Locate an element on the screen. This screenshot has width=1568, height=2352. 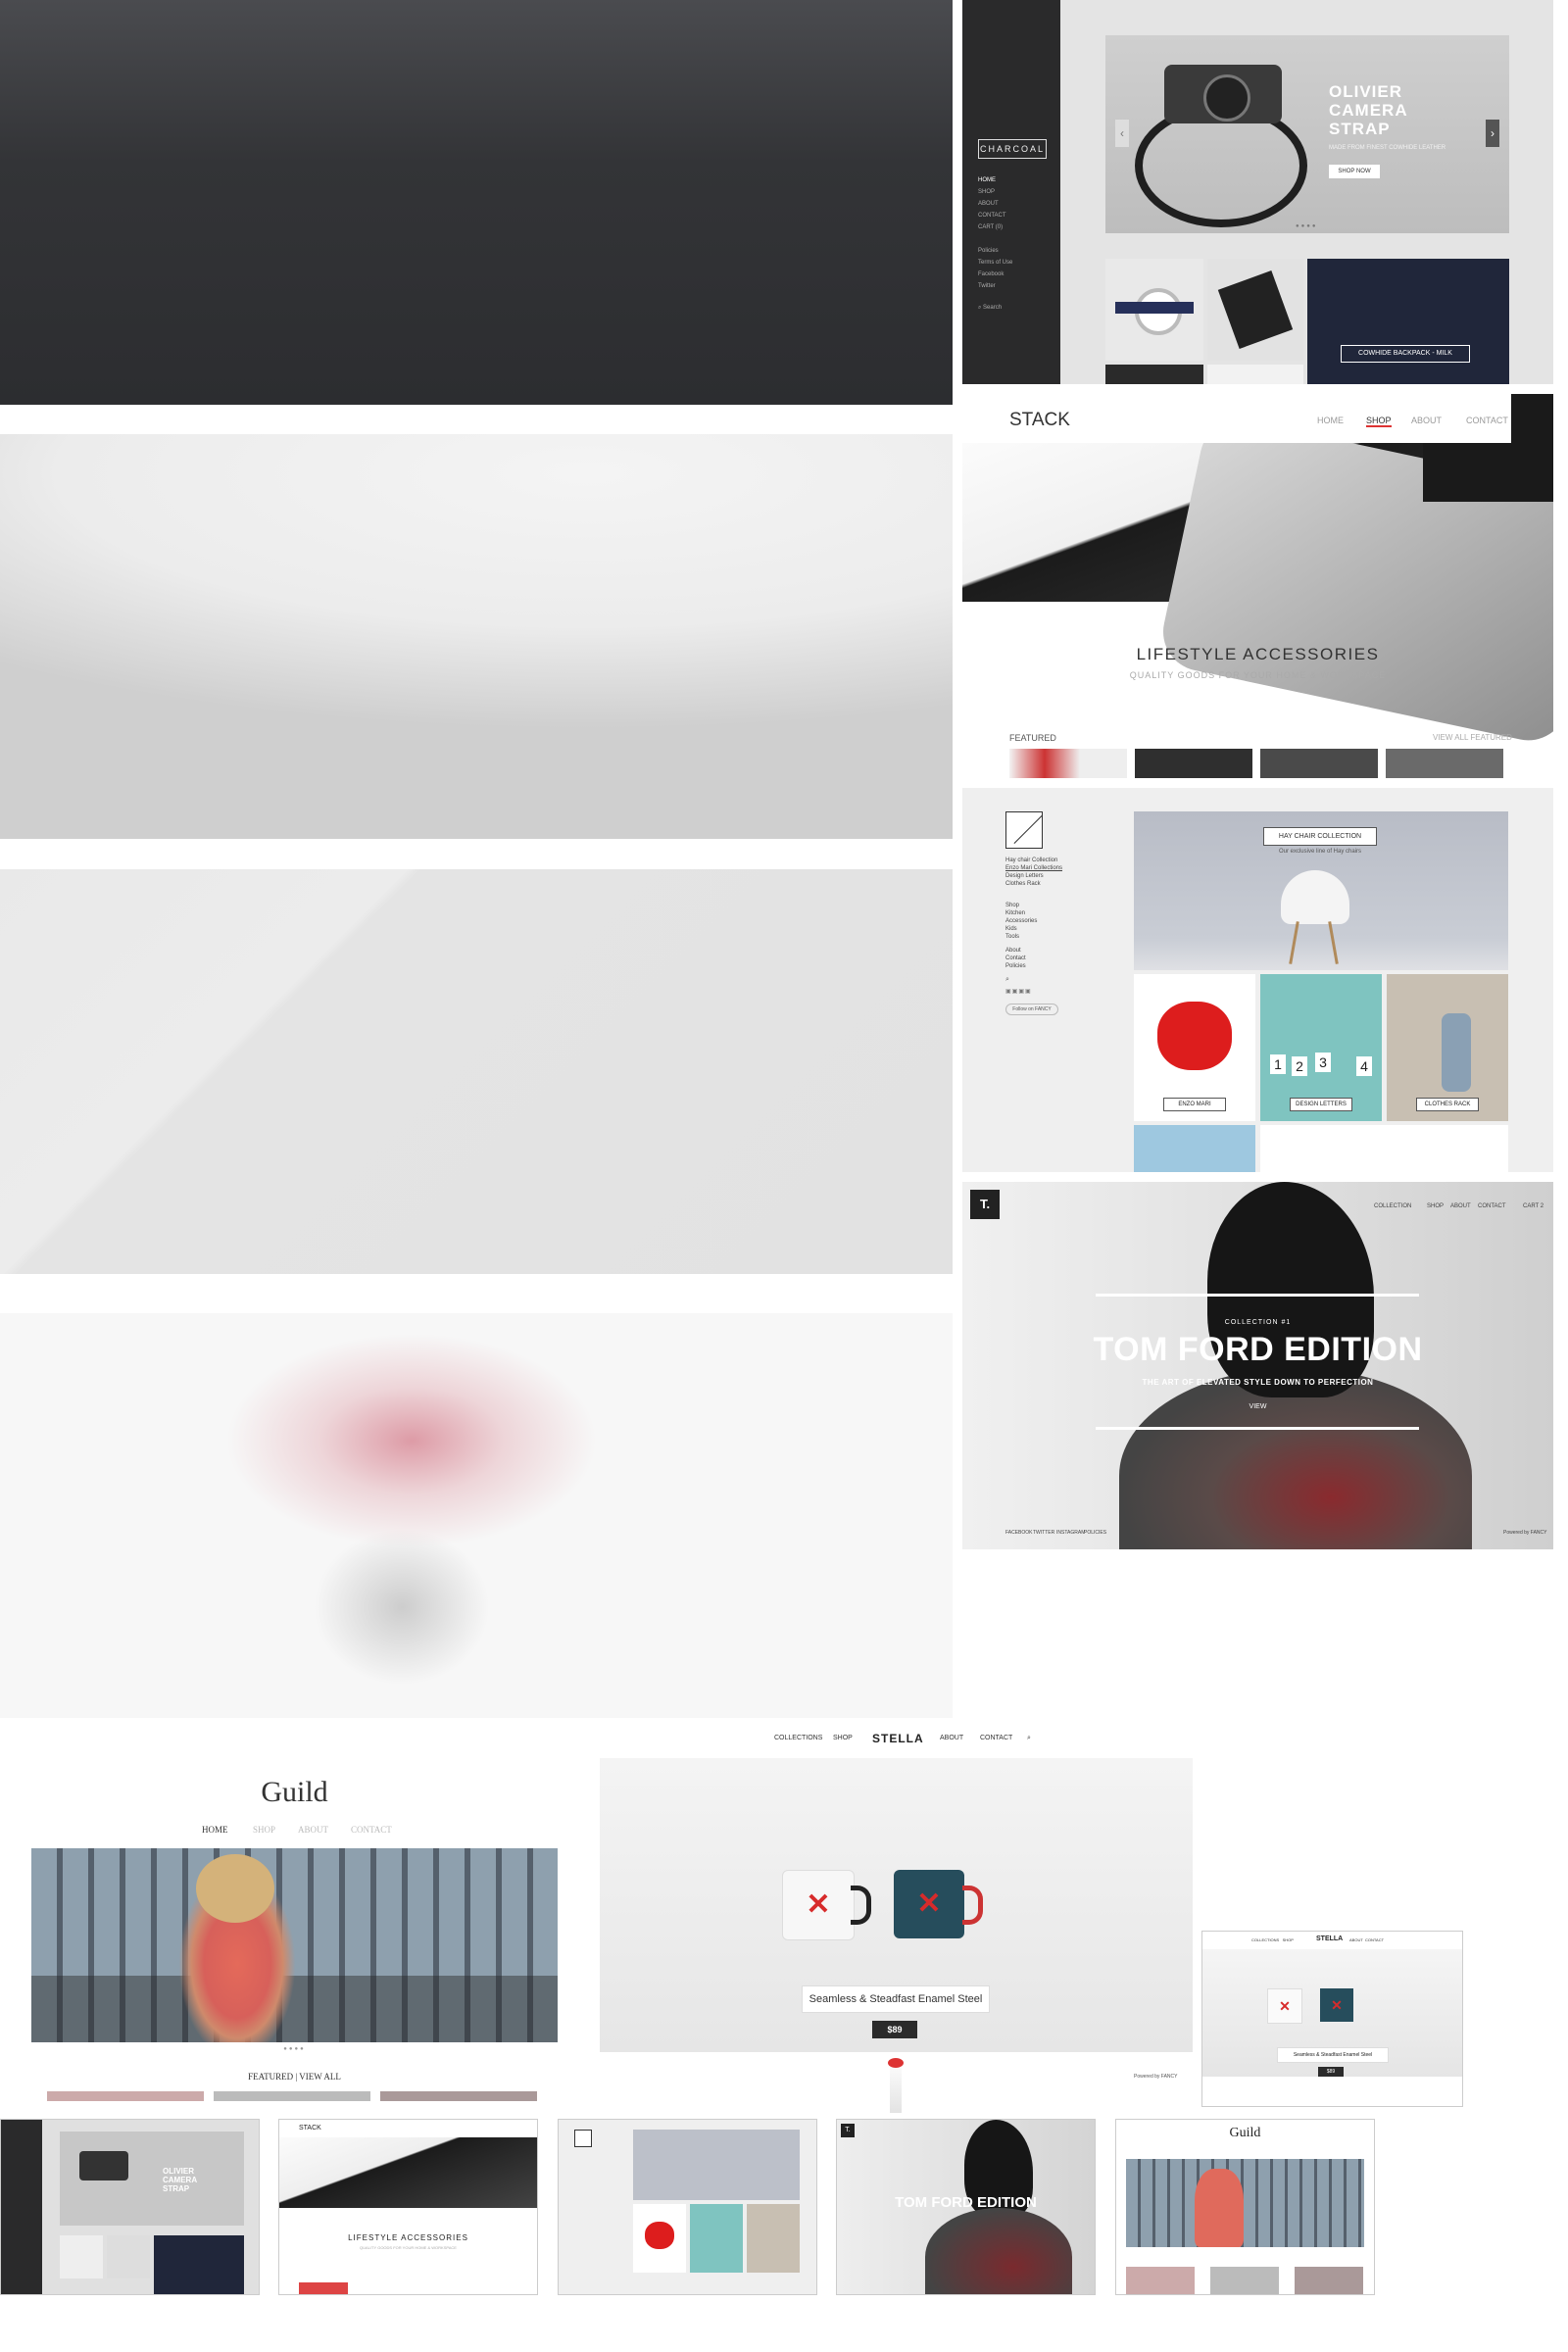
charcoal-nav-cart: CART (0) is located at coordinates (992, 227).